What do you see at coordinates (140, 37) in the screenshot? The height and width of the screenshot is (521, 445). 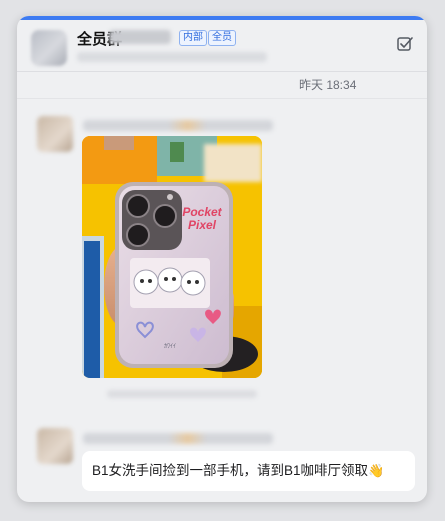 I see `group-name-redacted` at bounding box center [140, 37].